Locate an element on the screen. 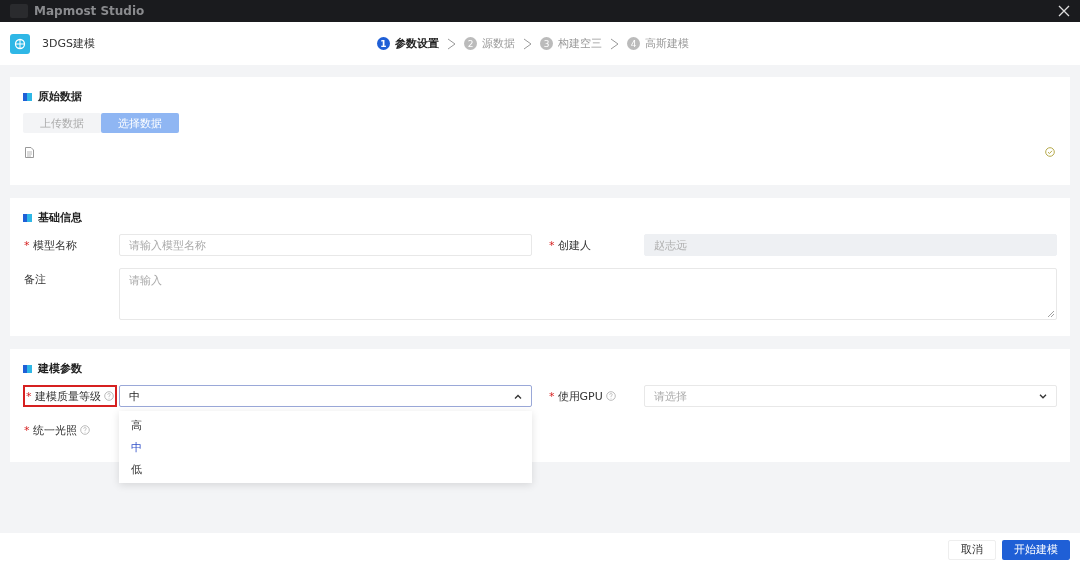 The width and height of the screenshot is (1080, 566). field-label: 创建人 is located at coordinates (574, 245).